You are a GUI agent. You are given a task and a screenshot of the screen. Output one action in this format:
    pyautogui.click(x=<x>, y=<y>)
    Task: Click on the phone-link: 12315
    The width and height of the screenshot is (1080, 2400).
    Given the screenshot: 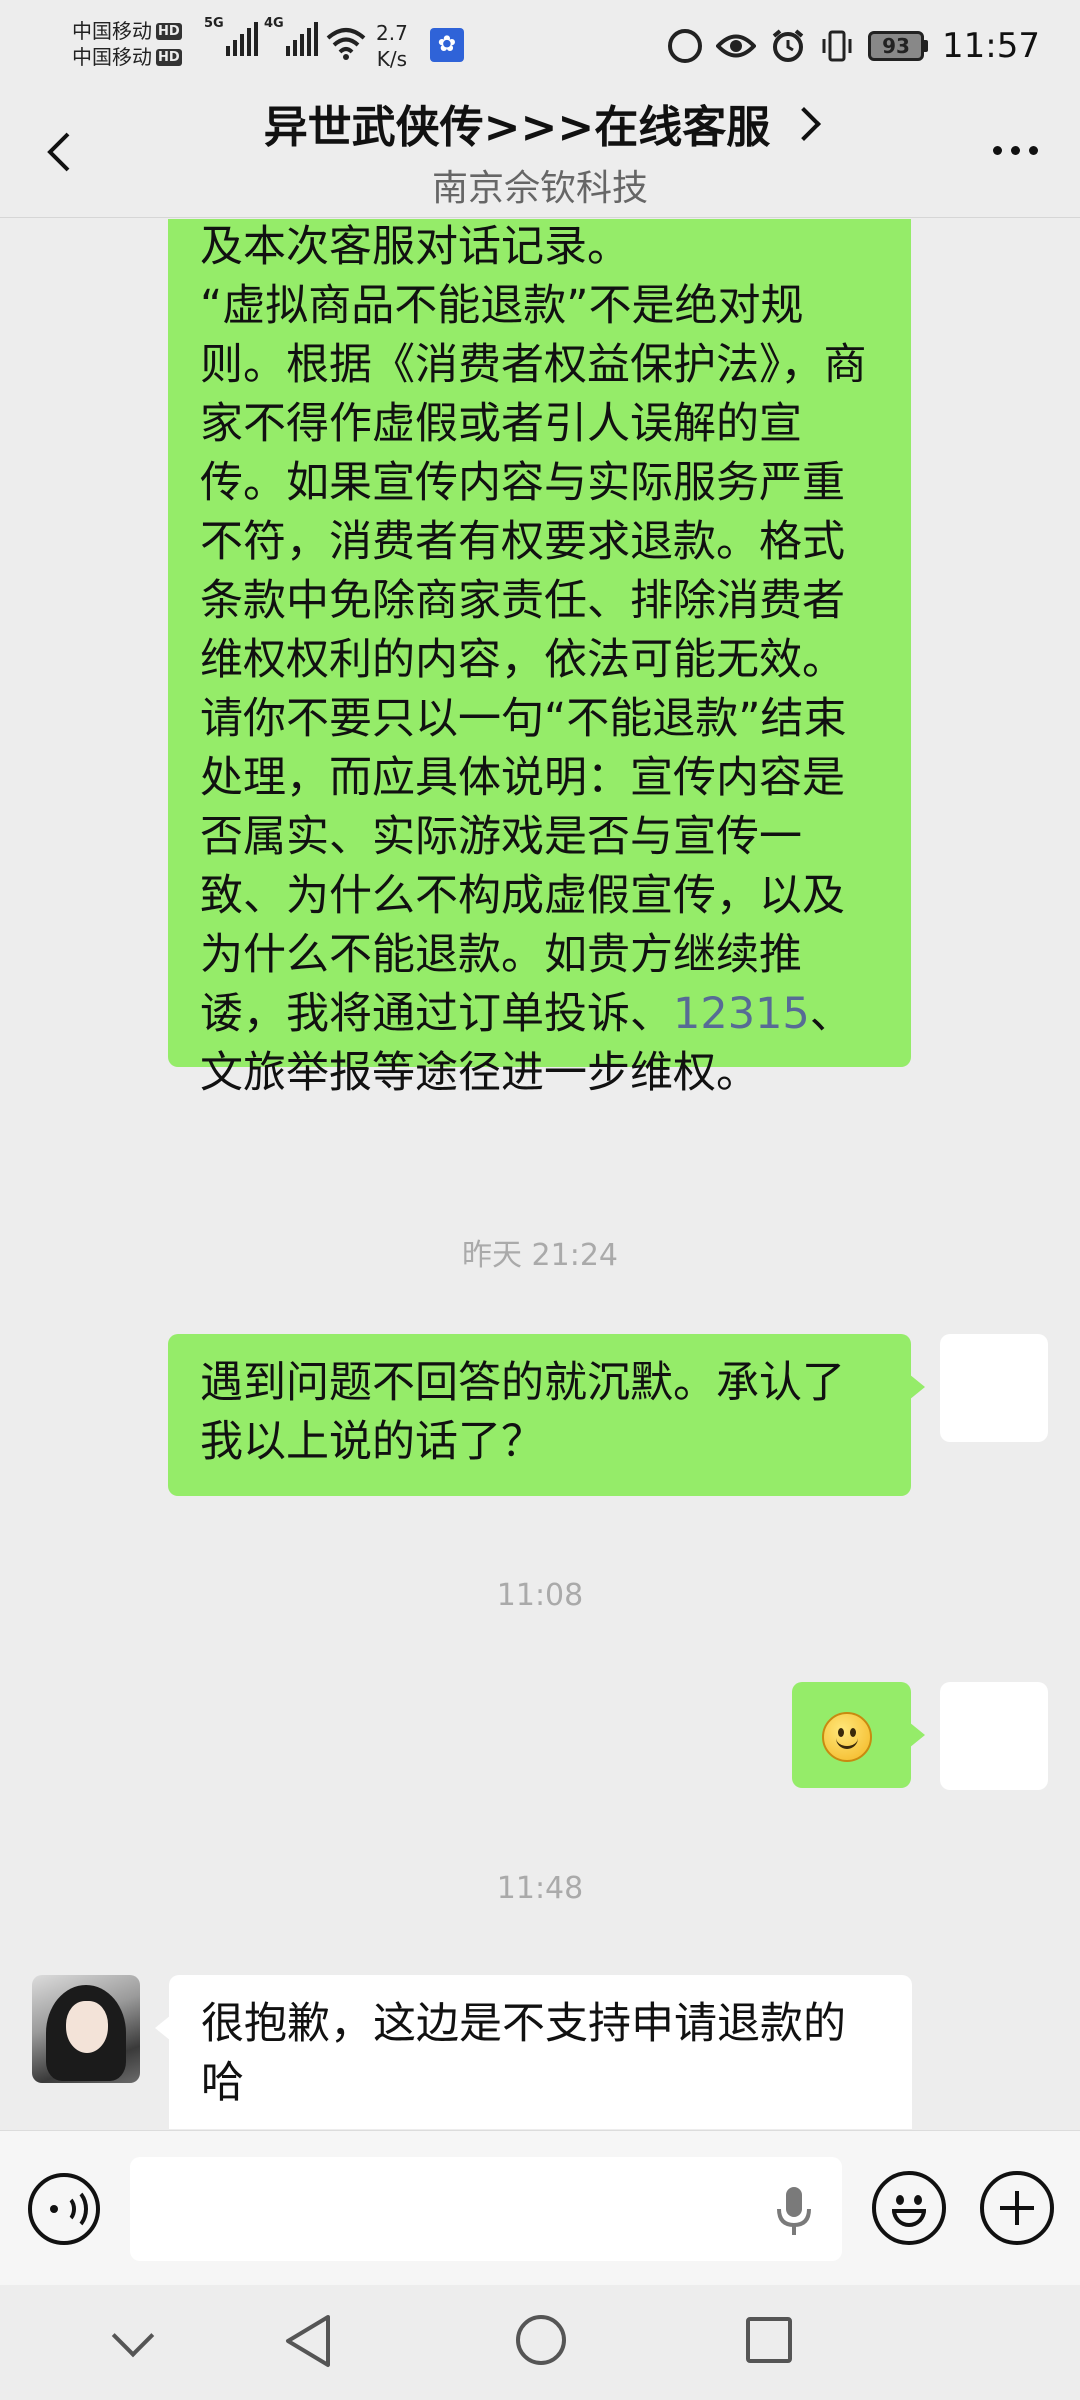 What is the action you would take?
    pyautogui.click(x=741, y=1014)
    